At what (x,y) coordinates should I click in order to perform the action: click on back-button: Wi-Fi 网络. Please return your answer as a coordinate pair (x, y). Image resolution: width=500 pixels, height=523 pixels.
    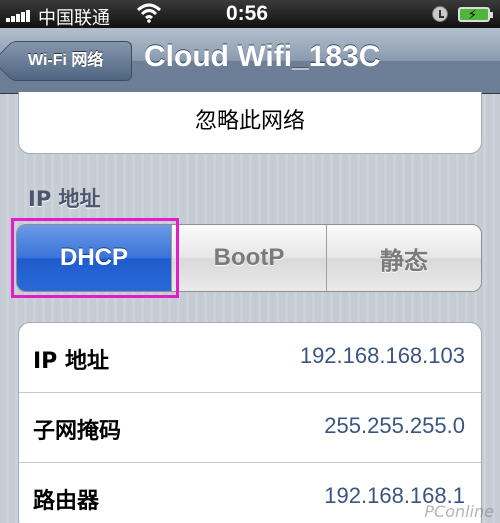
    Looking at the image, I should click on (66, 61).